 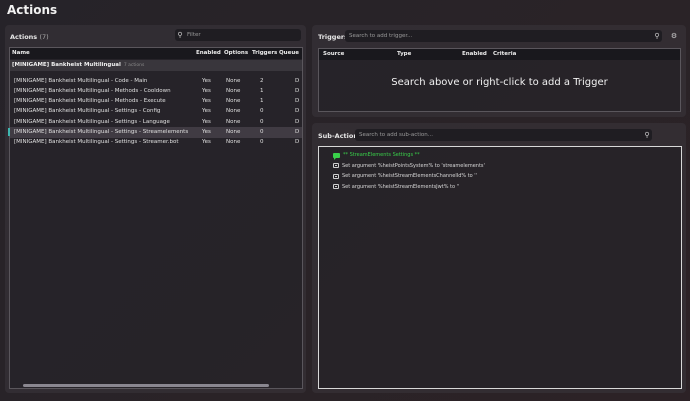 I want to click on action-triggers: 2, so click(x=262, y=80).